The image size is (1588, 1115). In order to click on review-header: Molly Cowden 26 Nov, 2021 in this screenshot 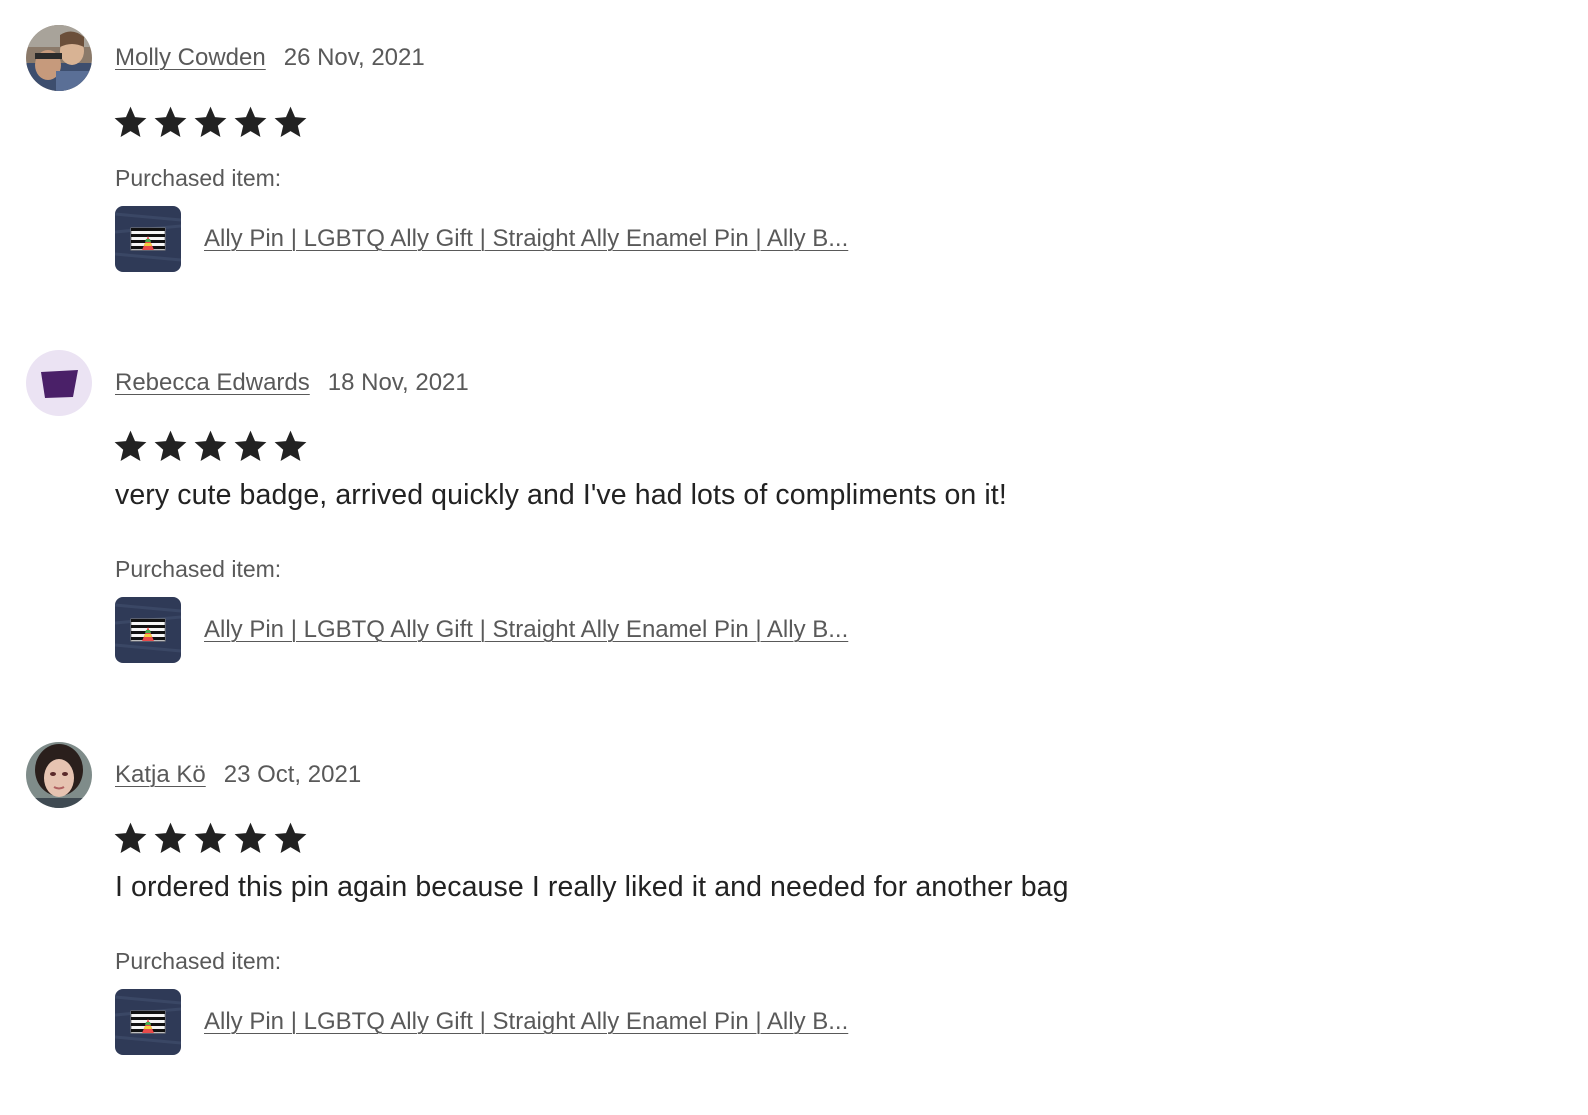, I will do `click(270, 58)`.